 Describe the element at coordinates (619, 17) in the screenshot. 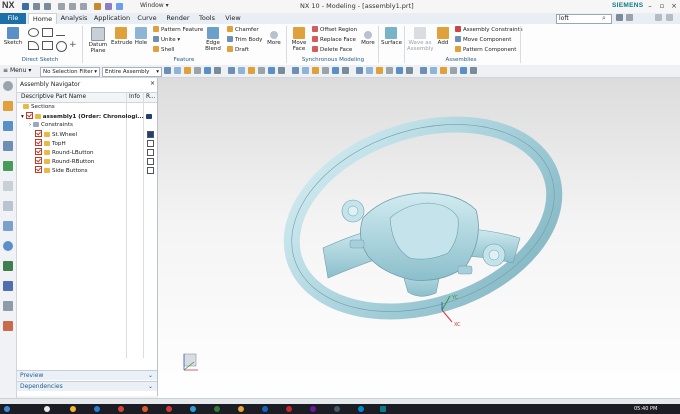

I see `help-icon` at that location.